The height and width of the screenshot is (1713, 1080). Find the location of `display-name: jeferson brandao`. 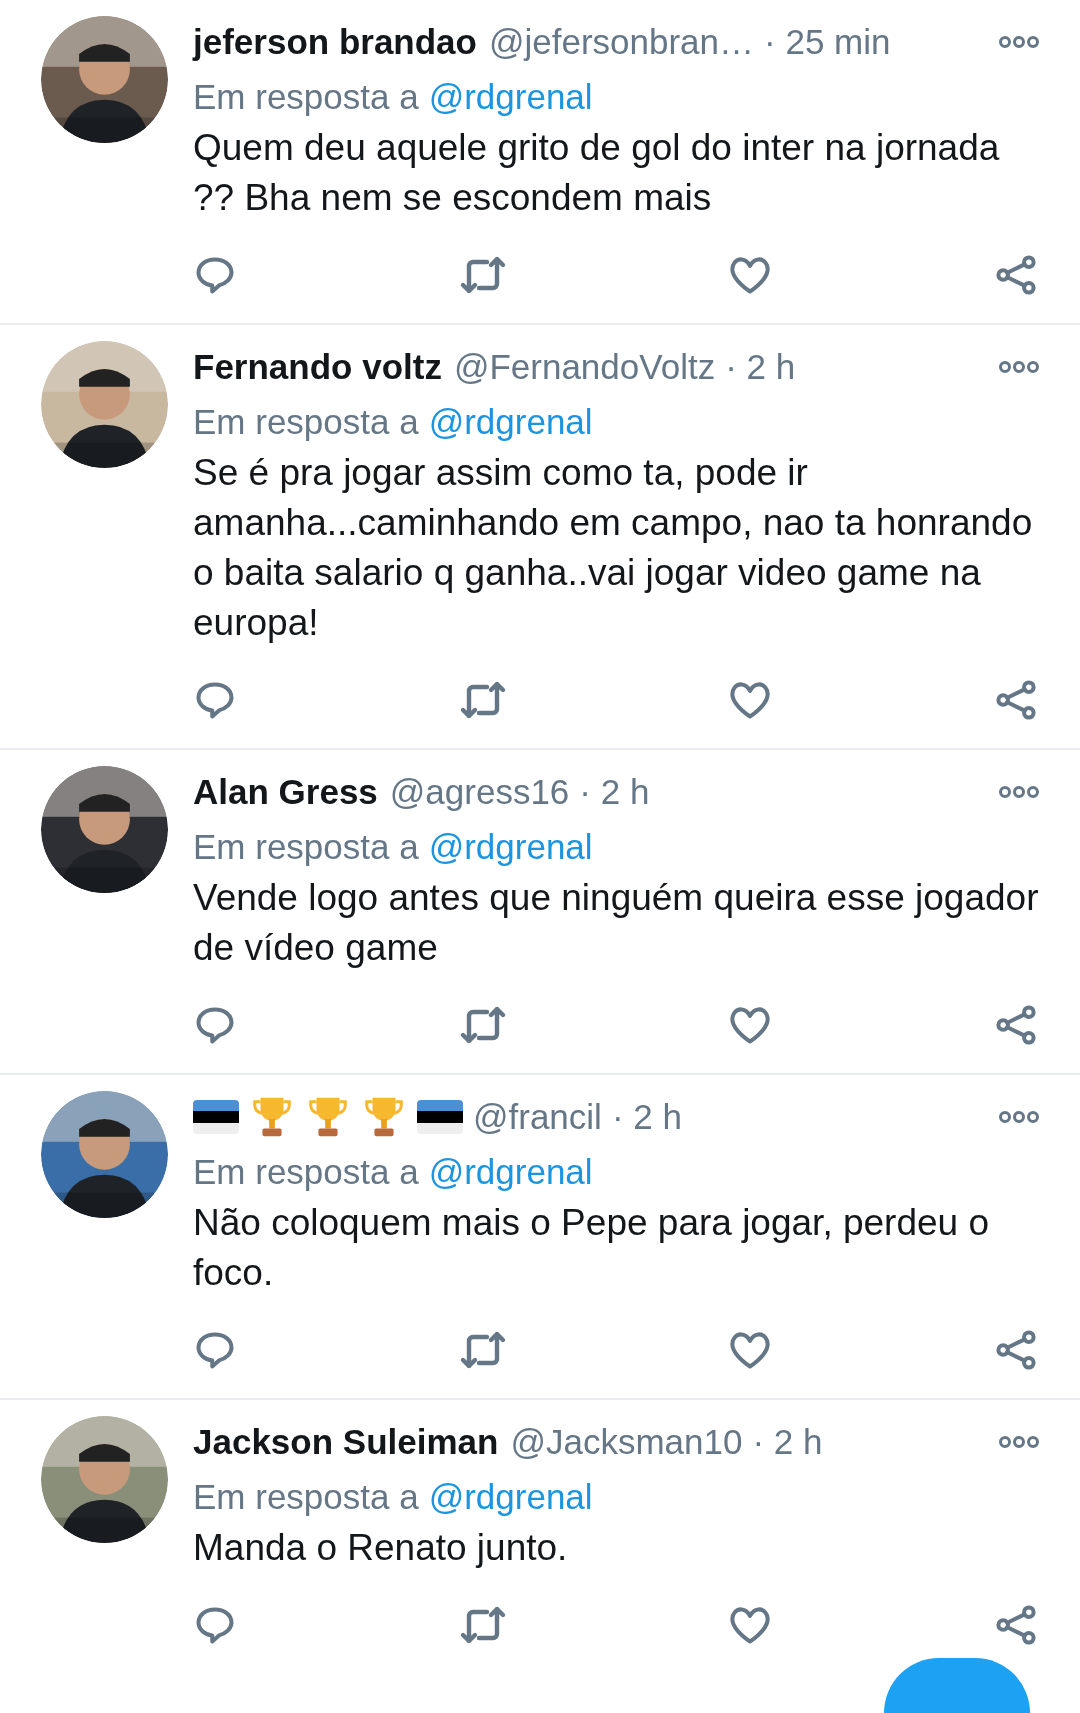

display-name: jeferson brandao is located at coordinates (335, 42).